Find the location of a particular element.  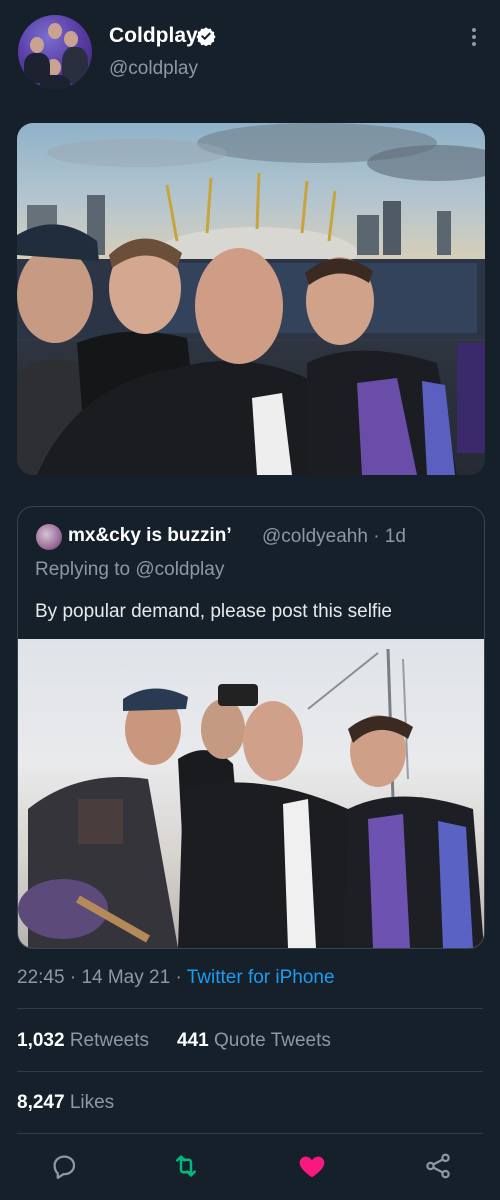

author-display-name: Coldplay is located at coordinates (153, 36).